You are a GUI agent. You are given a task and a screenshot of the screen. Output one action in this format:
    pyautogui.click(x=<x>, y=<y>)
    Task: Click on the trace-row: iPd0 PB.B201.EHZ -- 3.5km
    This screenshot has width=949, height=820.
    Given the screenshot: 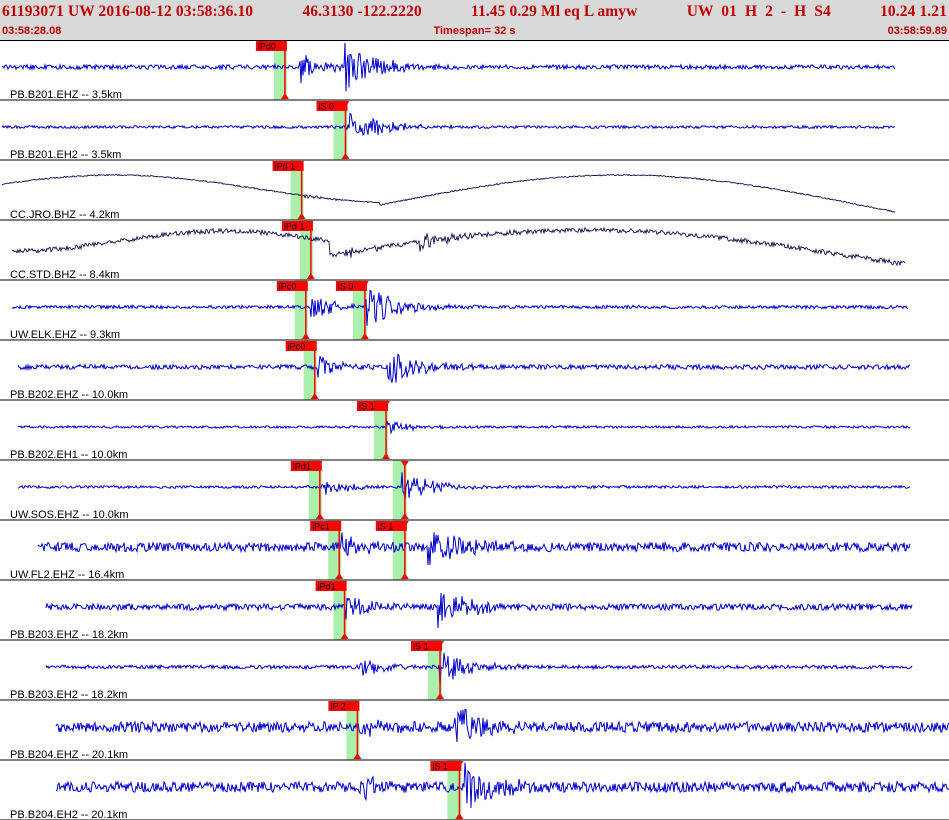 What is the action you would take?
    pyautogui.click(x=448, y=70)
    